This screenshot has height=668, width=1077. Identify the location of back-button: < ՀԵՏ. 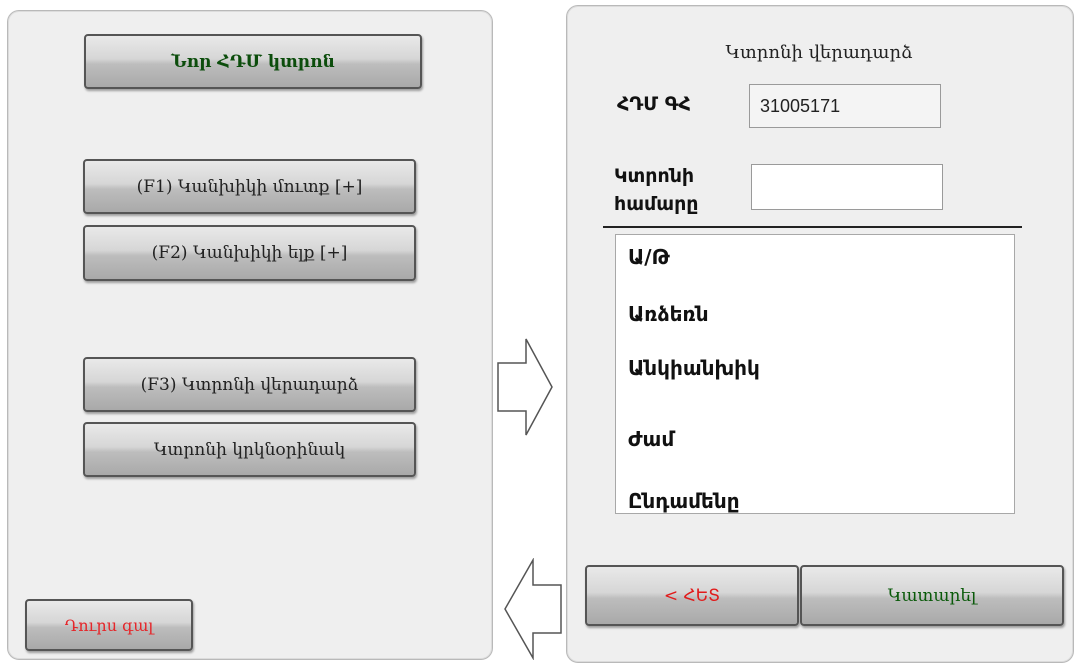
(692, 595).